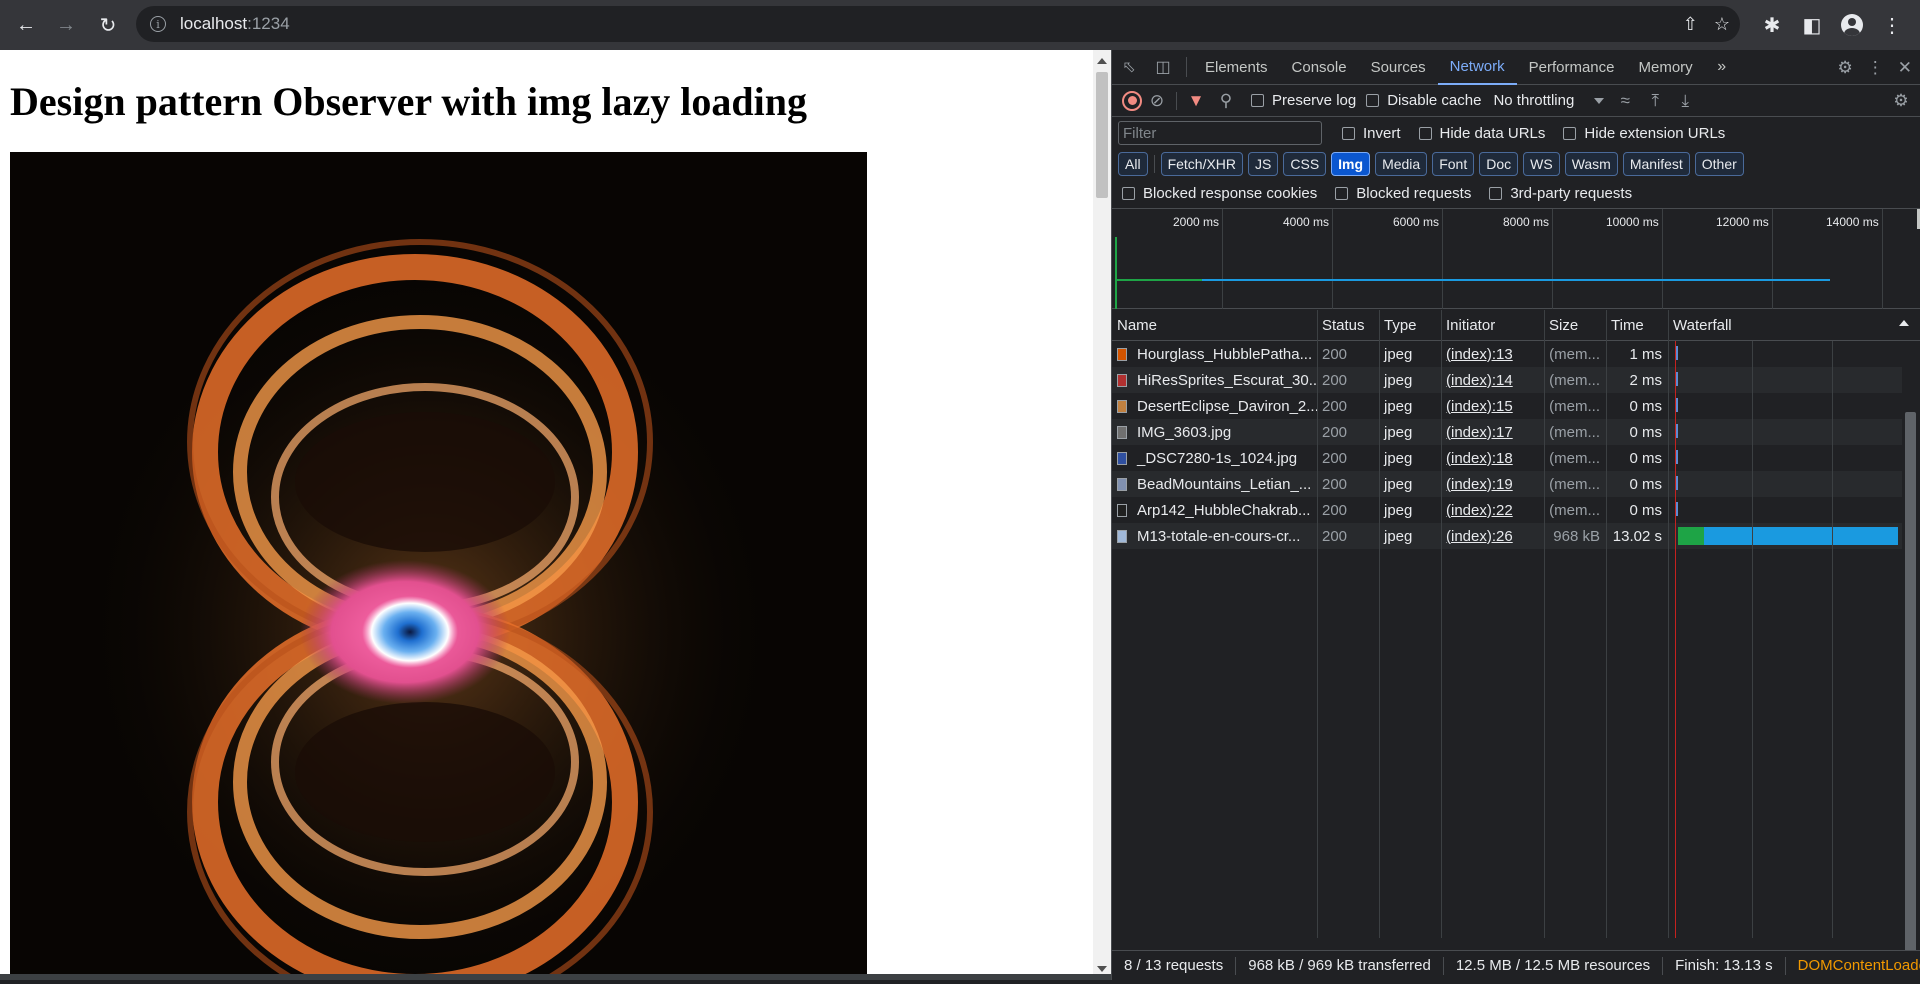 The width and height of the screenshot is (1920, 984). What do you see at coordinates (938, 24) in the screenshot?
I see `address-bar: i localhost:1234 ⇧ ☆` at bounding box center [938, 24].